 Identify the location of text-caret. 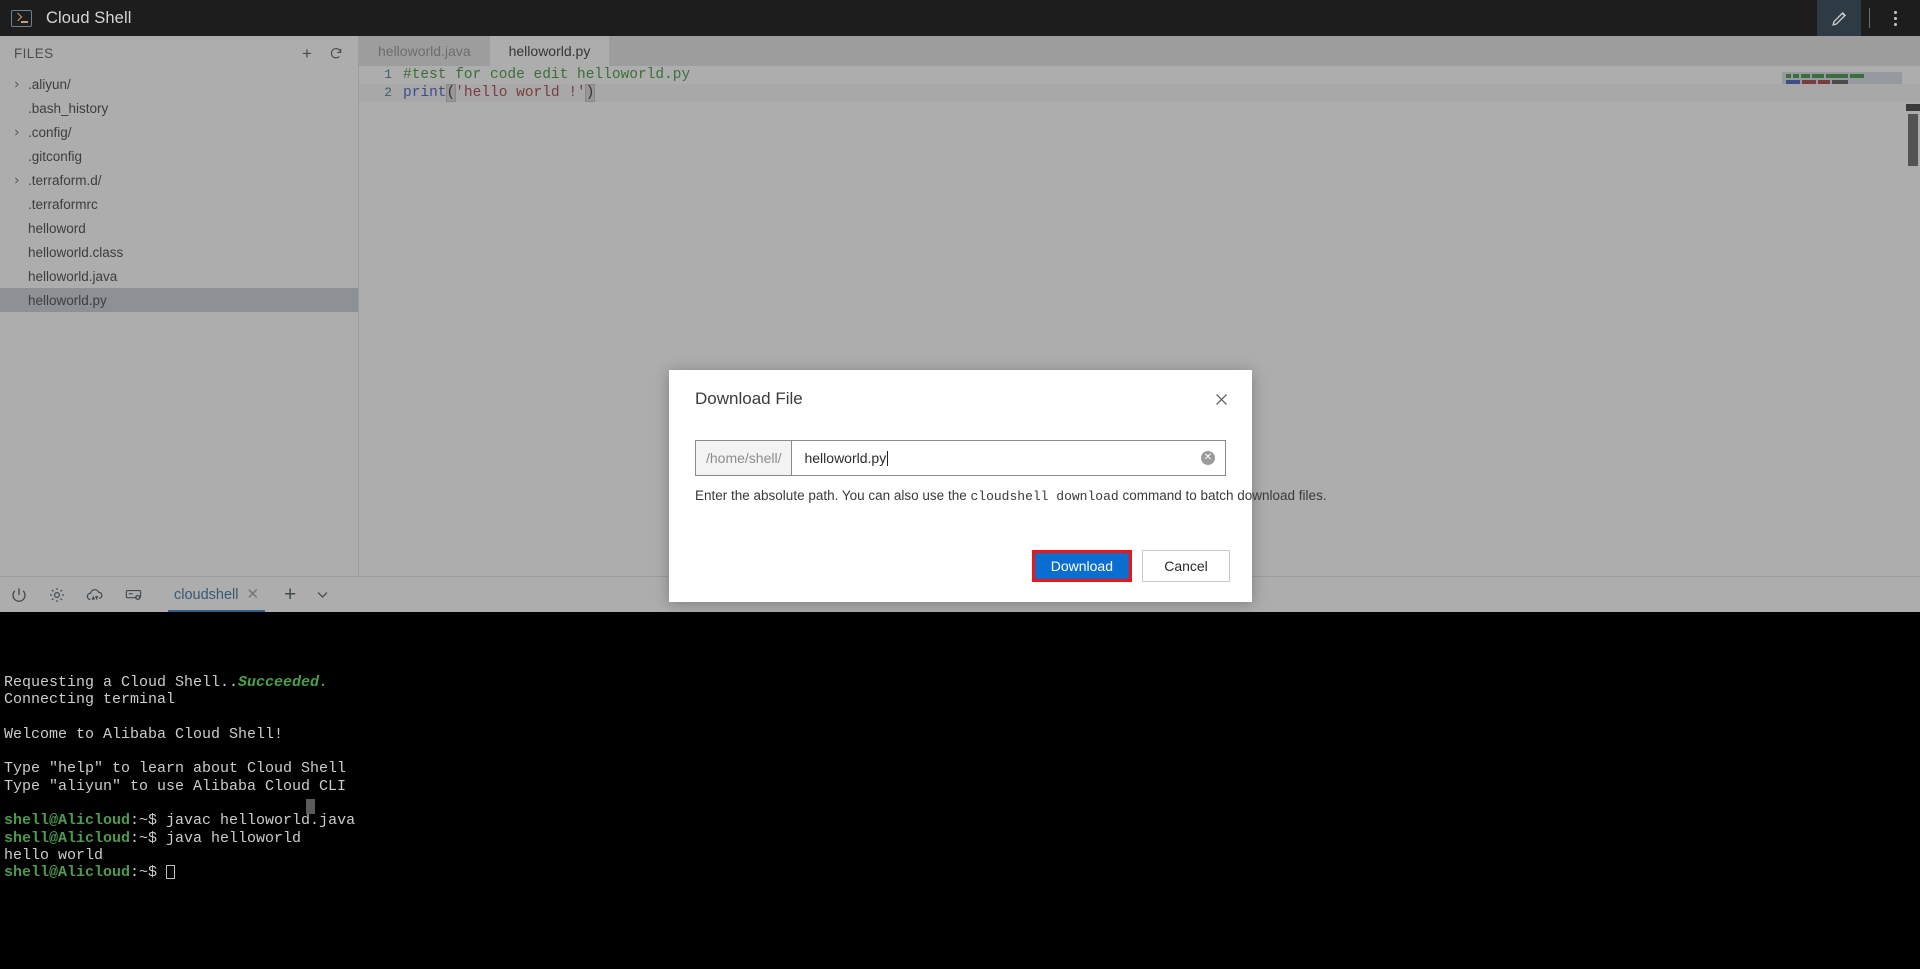
(888, 458).